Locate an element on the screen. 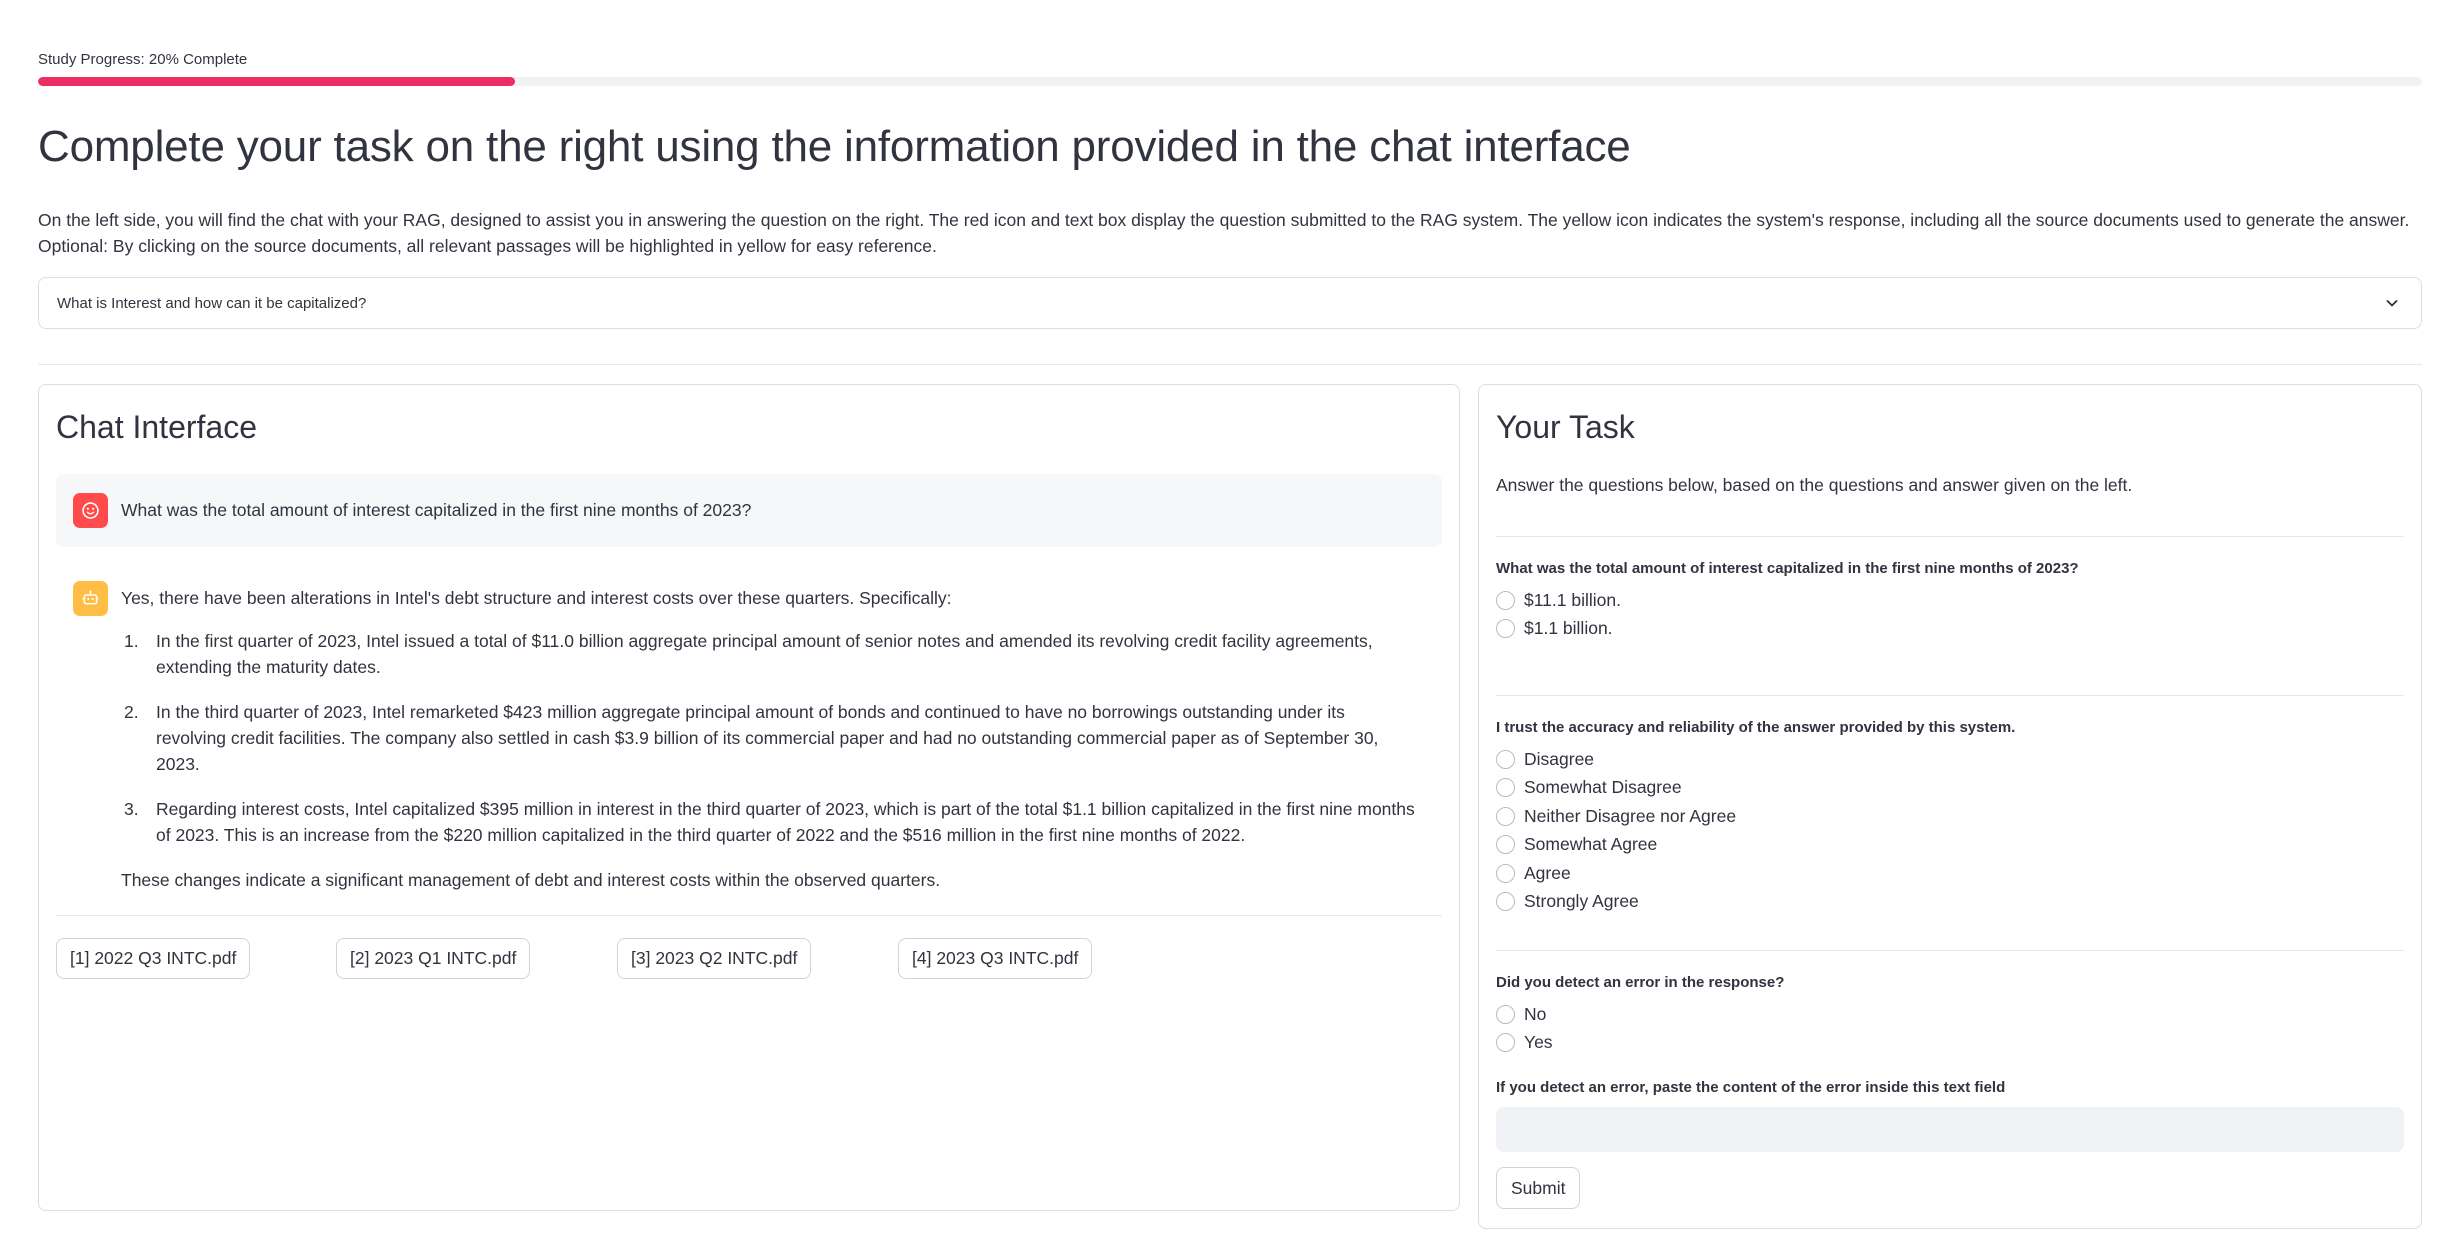  question-3-options: No Yes is located at coordinates (1524, 1028).